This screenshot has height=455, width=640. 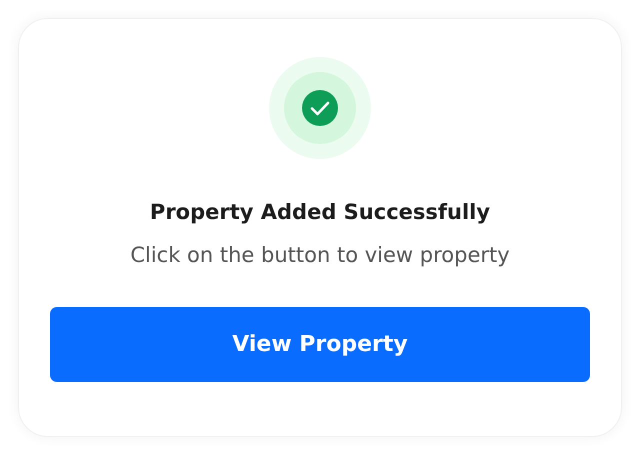 What do you see at coordinates (320, 212) in the screenshot?
I see `dialog-title: Property Added Successfully` at bounding box center [320, 212].